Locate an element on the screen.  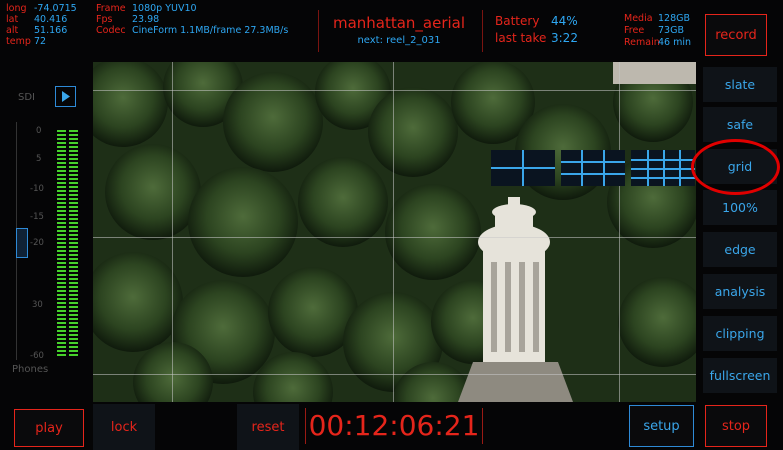
highlight-circle is located at coordinates (735, 167).